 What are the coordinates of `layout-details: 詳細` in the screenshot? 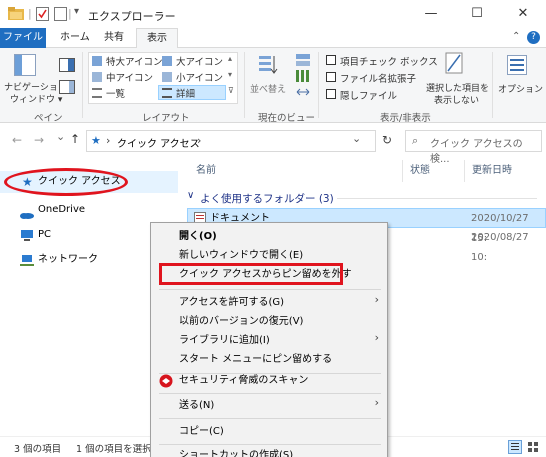 It's located at (185, 93).